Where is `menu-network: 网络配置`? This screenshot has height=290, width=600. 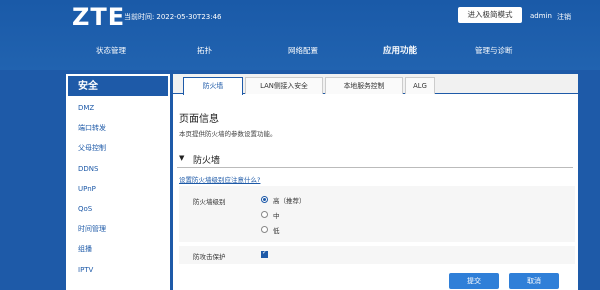 menu-network: 网络配置 is located at coordinates (303, 50).